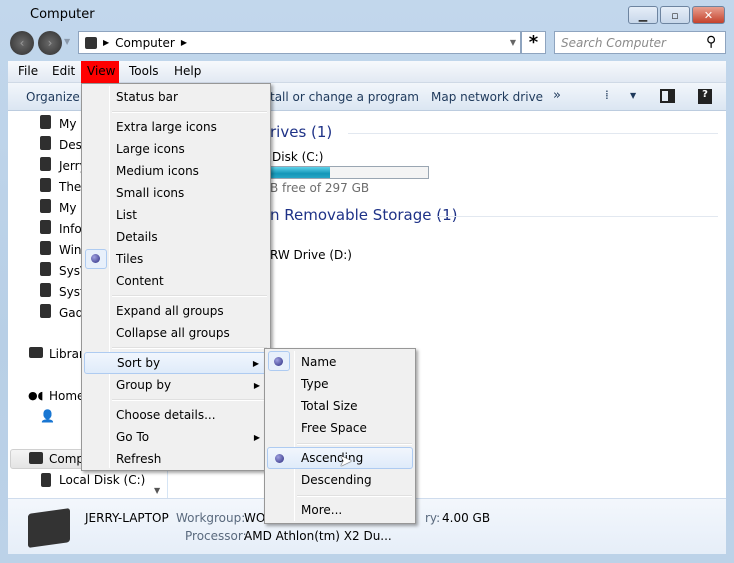 The height and width of the screenshot is (563, 734). What do you see at coordinates (344, 97) in the screenshot?
I see `uninstall-program-button: tall or change a program` at bounding box center [344, 97].